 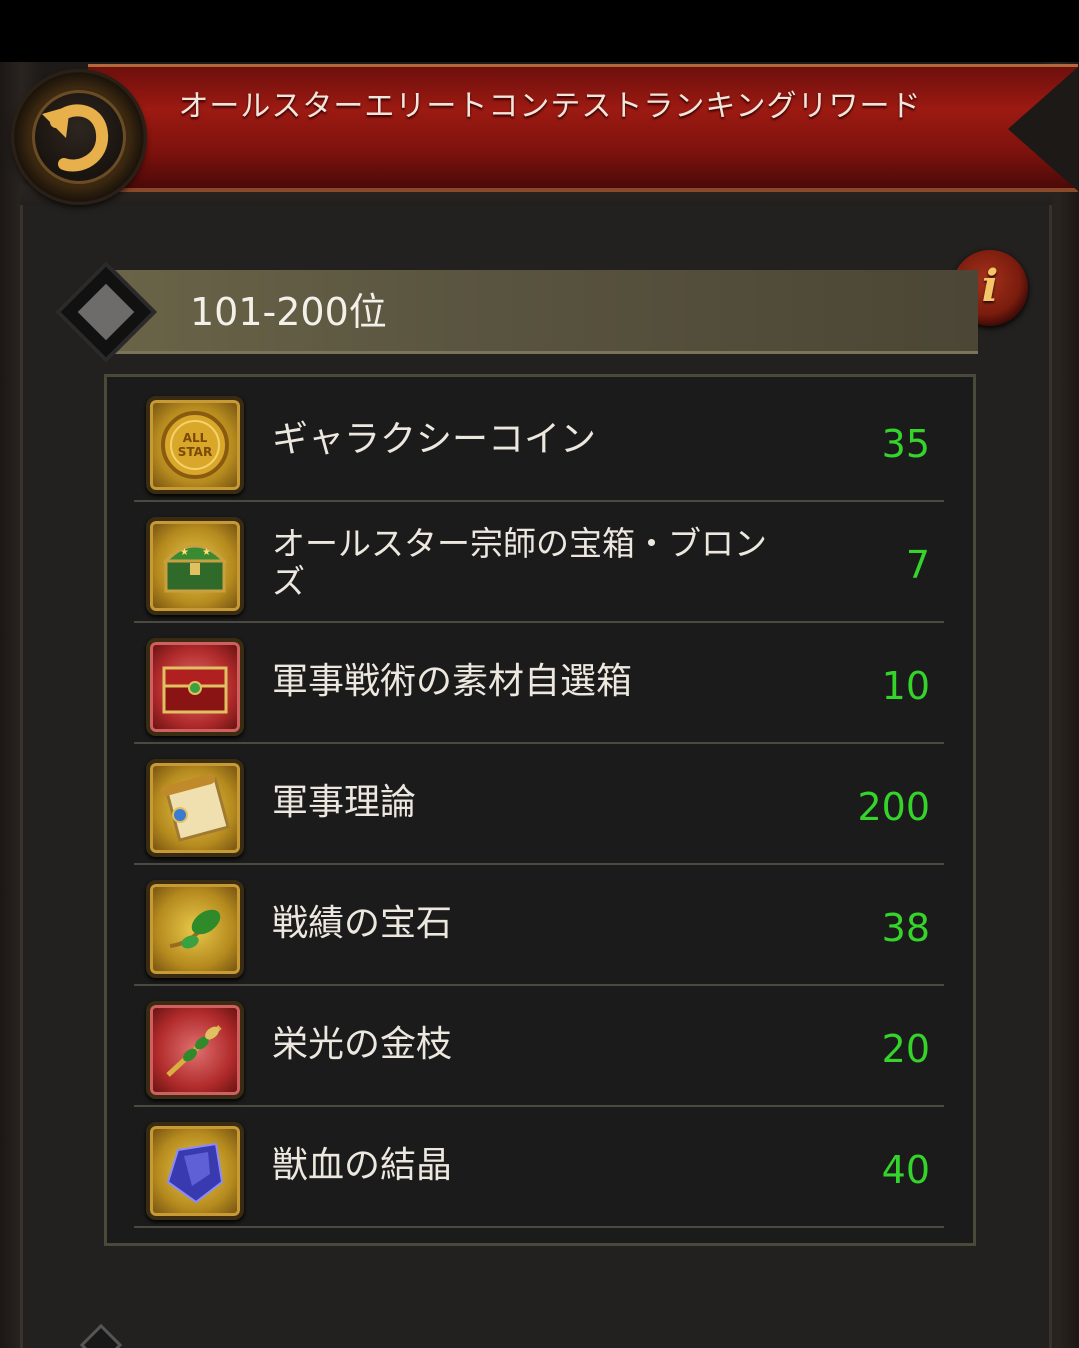 I want to click on reward-row: 軍事戦術の素材自選箱 10, so click(x=539, y=684).